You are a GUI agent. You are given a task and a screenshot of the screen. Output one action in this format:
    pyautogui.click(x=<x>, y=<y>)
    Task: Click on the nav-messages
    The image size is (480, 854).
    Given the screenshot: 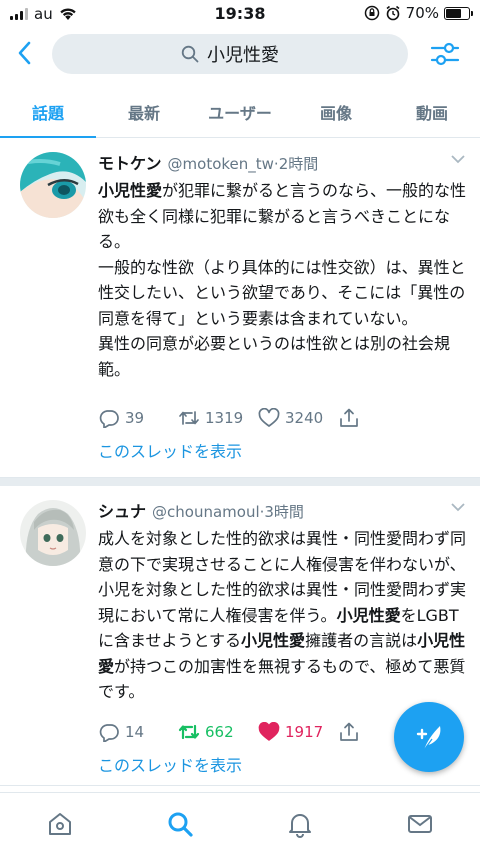 What is the action you would take?
    pyautogui.click(x=420, y=824)
    